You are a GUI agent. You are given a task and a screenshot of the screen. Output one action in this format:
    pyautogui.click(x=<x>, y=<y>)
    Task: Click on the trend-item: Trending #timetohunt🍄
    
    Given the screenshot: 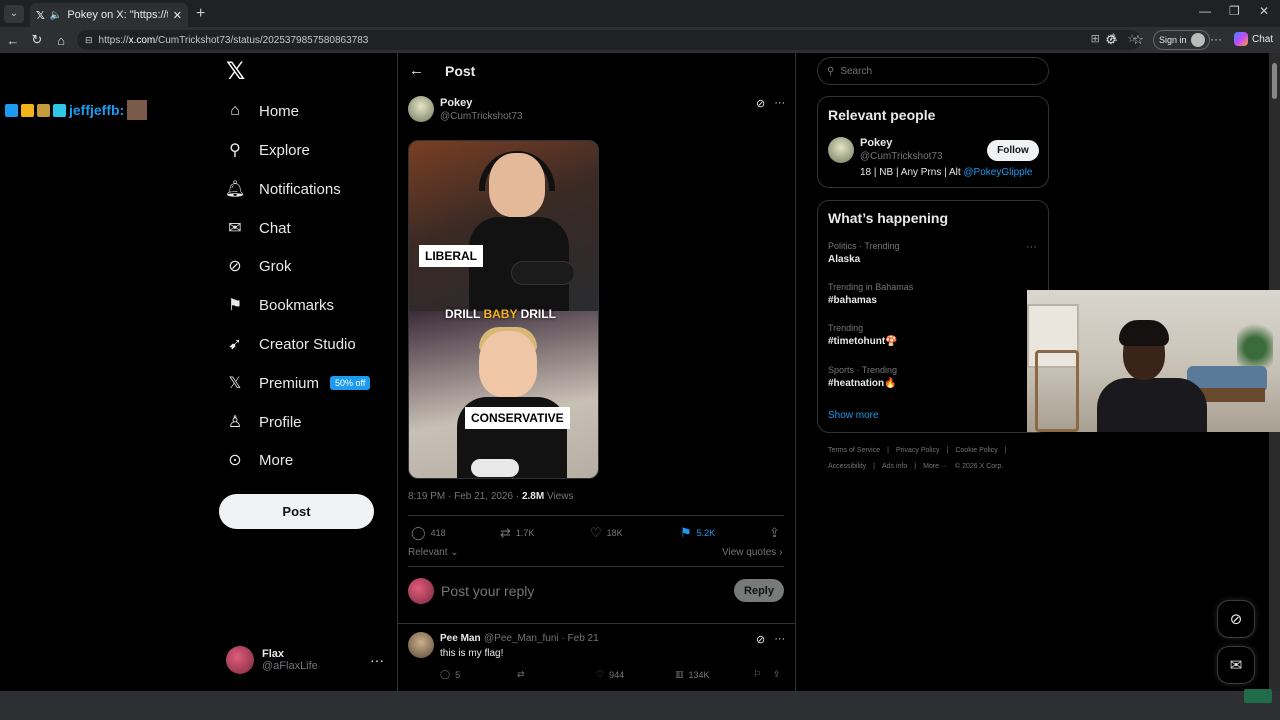 What is the action you would take?
    pyautogui.click(x=863, y=335)
    